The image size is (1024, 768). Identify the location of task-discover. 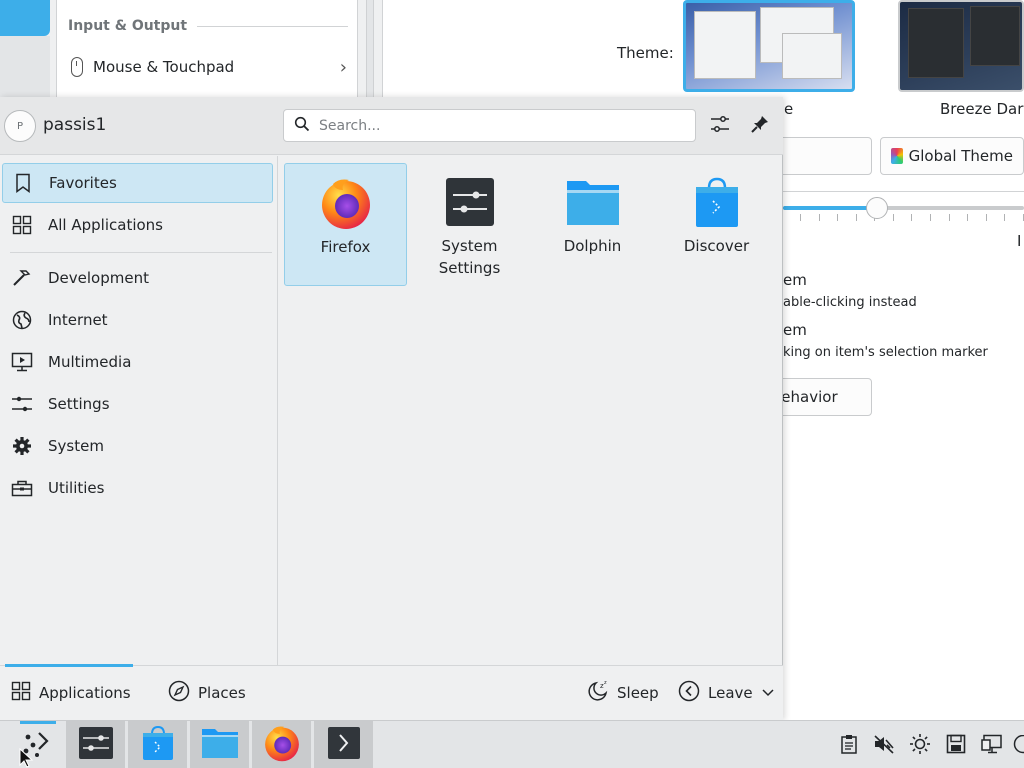
(157, 744).